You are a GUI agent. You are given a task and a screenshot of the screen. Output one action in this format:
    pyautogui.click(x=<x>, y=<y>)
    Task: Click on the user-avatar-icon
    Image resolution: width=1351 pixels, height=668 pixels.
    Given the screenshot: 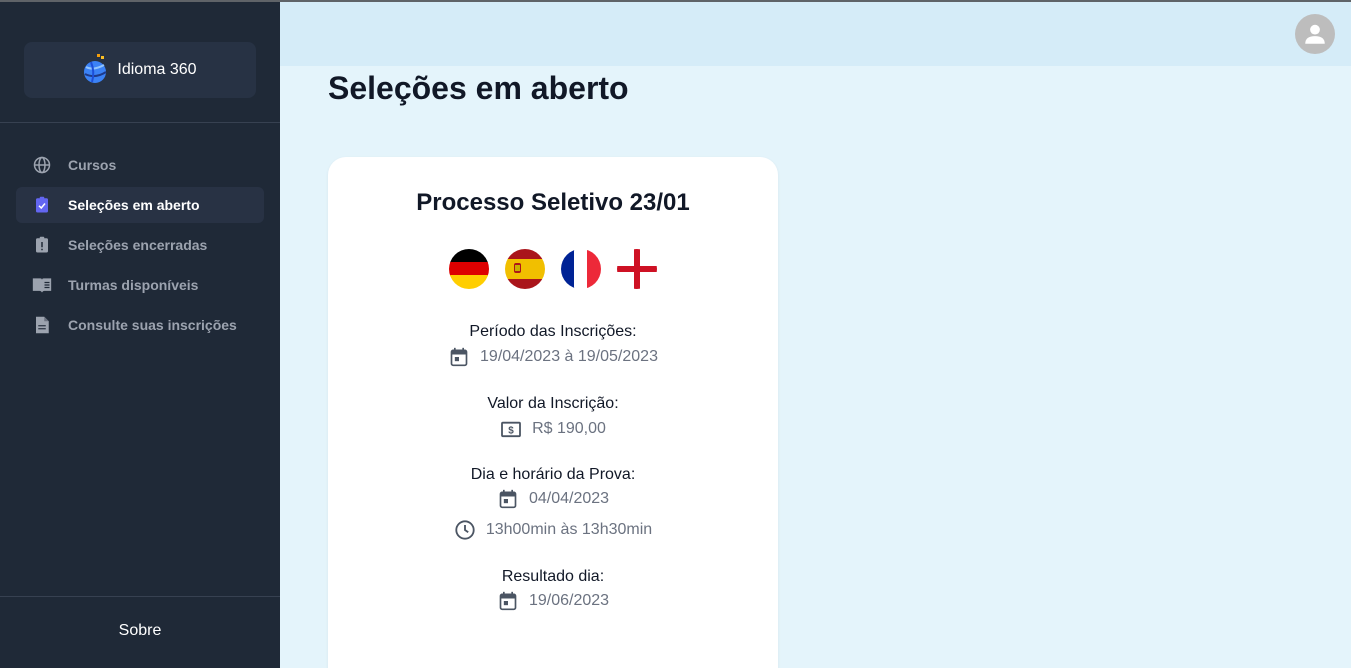 What is the action you would take?
    pyautogui.click(x=1315, y=34)
    